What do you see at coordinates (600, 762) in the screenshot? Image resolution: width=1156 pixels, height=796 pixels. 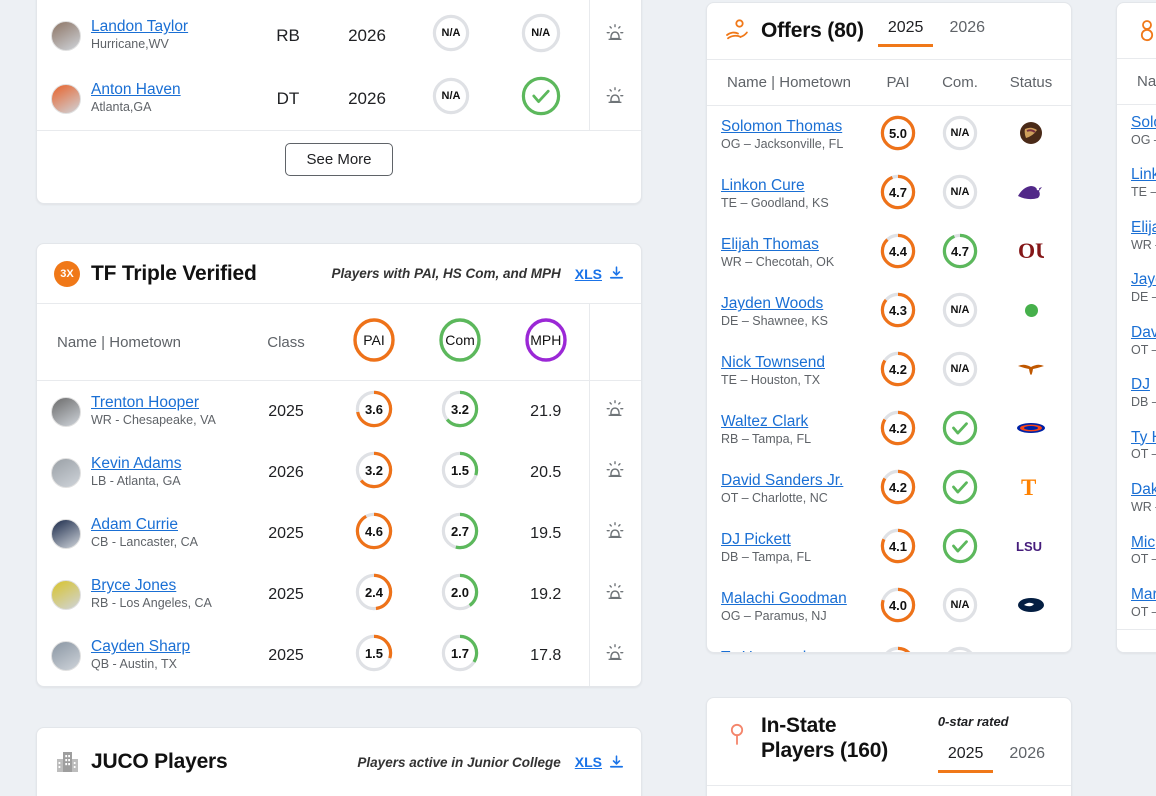 I see `xls-download-link-juco: XLS` at bounding box center [600, 762].